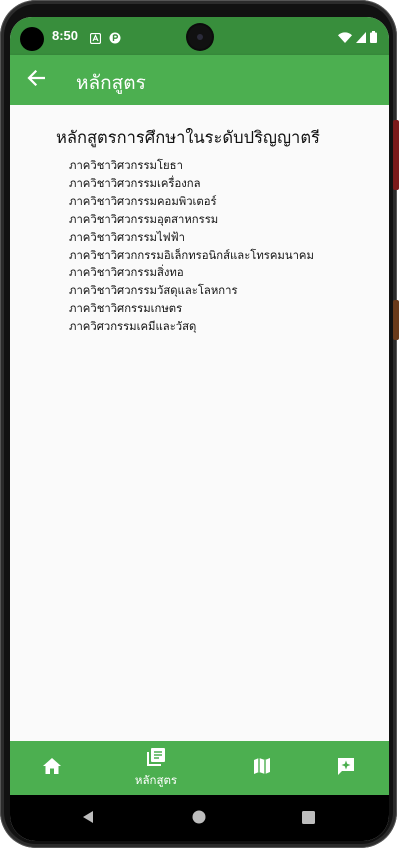 This screenshot has height=863, width=401. Describe the element at coordinates (133, 327) in the screenshot. I see `department-item: ภาควิศวกรรมเคมีและวัสดุ` at that location.